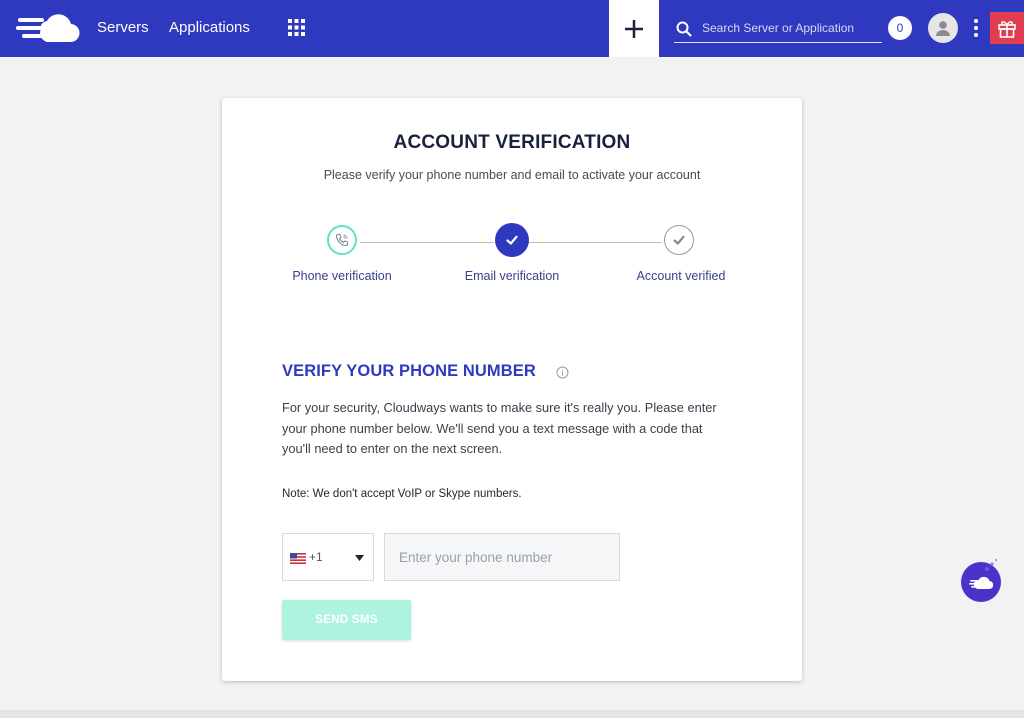  What do you see at coordinates (512, 142) in the screenshot?
I see `page-title: ACCOUNT VERIFICATION` at bounding box center [512, 142].